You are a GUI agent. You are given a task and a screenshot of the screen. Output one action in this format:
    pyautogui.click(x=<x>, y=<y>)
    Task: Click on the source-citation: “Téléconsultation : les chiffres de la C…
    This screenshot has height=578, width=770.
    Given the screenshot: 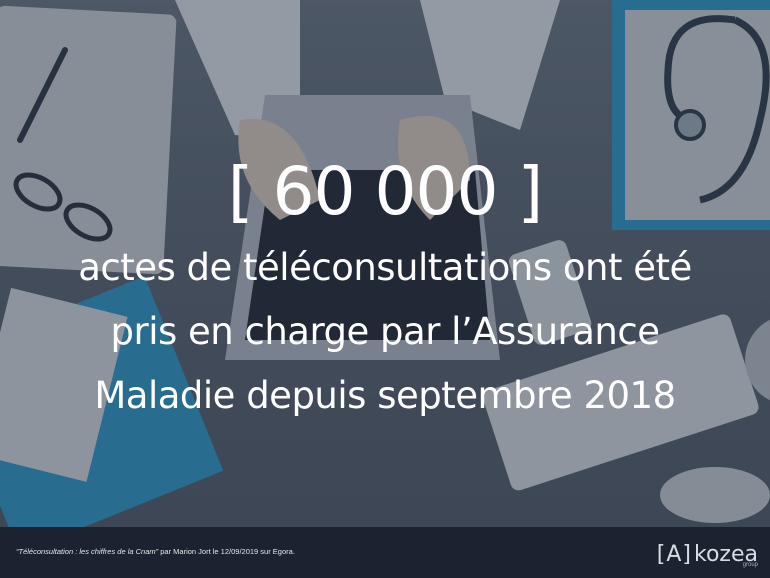 What is the action you would take?
    pyautogui.click(x=155, y=551)
    